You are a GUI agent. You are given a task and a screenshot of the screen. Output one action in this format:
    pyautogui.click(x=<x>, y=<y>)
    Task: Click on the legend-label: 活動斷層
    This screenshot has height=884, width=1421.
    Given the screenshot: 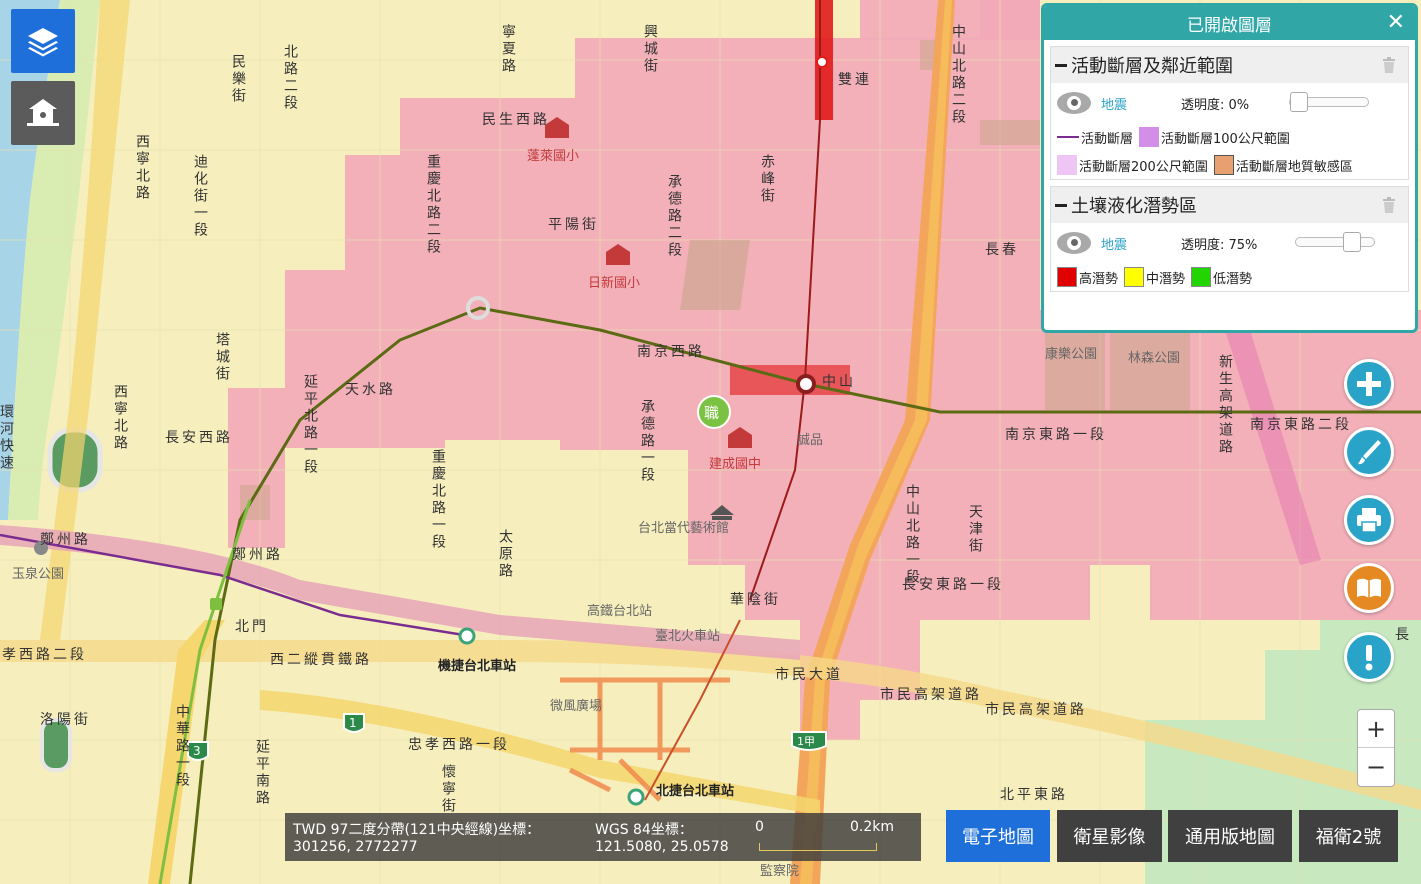 What is the action you would take?
    pyautogui.click(x=1107, y=139)
    